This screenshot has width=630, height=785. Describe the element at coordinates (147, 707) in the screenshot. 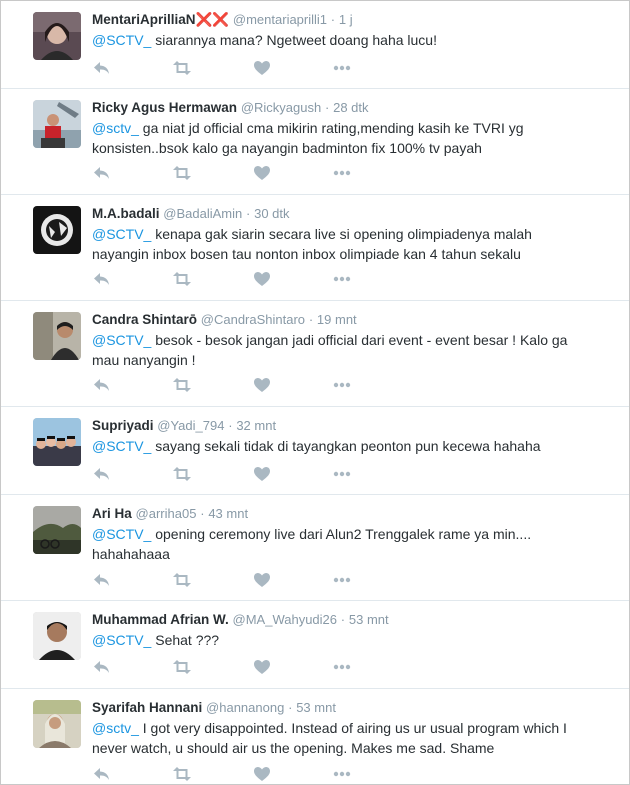

I see `user-fullname: Syarifah Hannani` at that location.